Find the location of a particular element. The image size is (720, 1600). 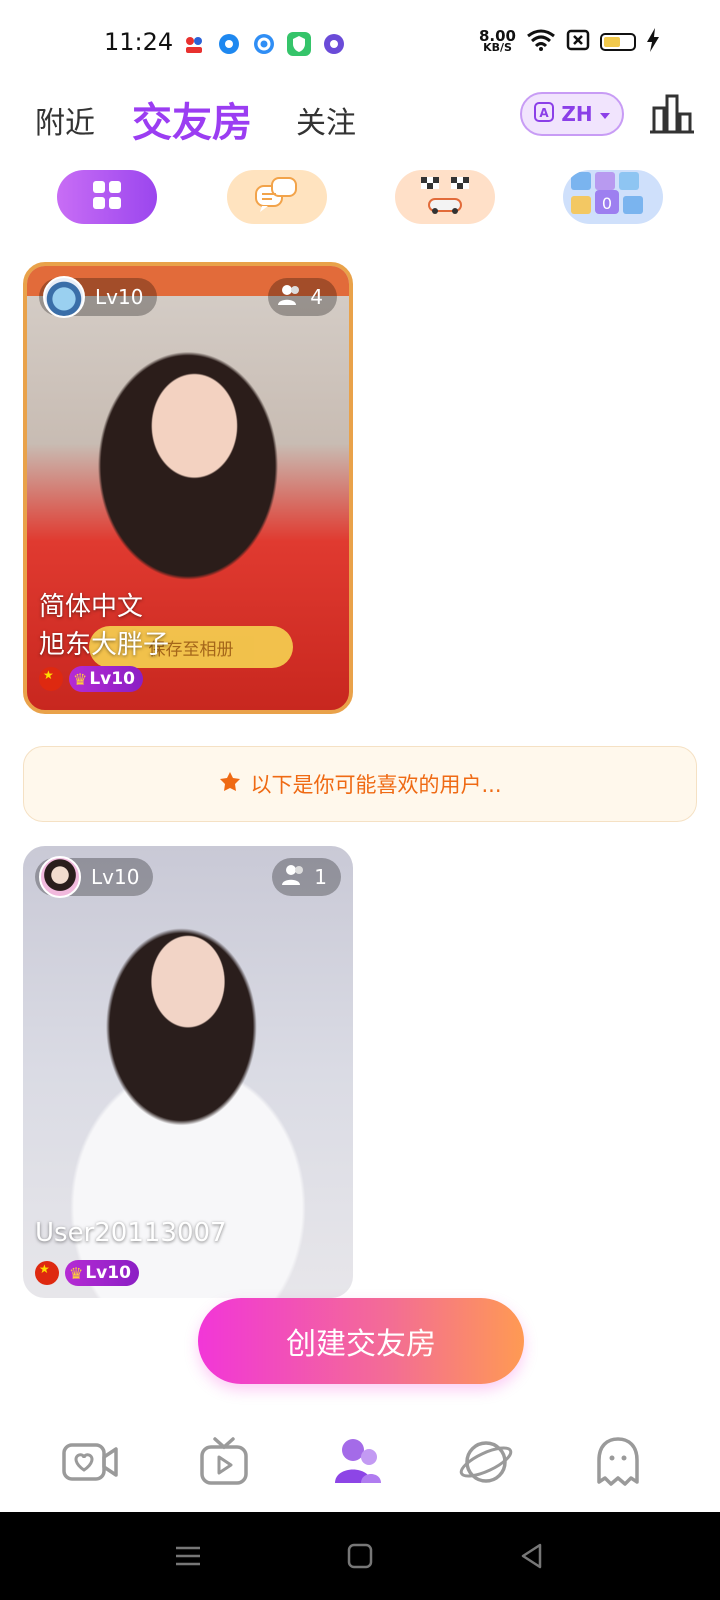

category-number-game: 0 is located at coordinates (613, 197).